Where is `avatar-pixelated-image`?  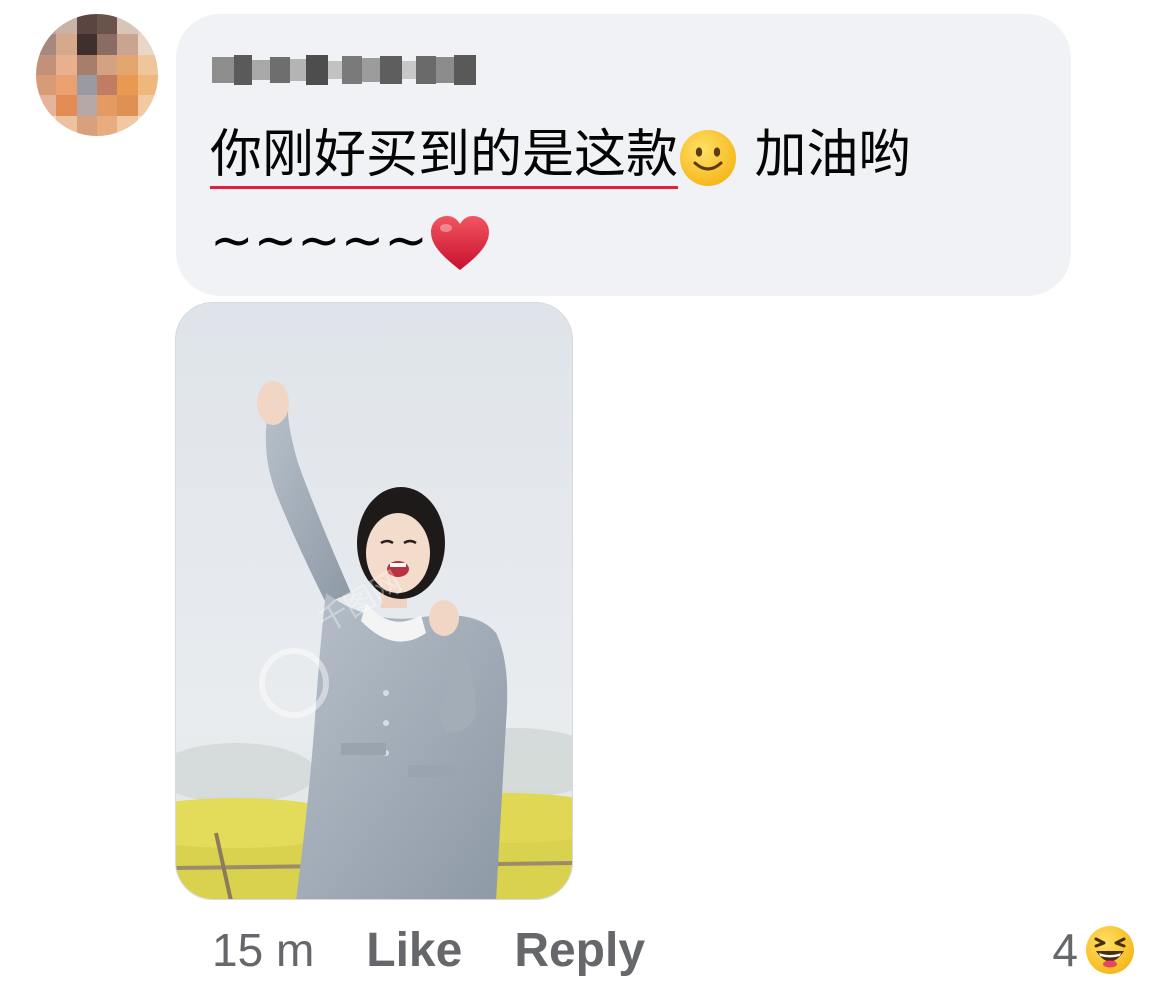
avatar-pixelated-image is located at coordinates (97, 75).